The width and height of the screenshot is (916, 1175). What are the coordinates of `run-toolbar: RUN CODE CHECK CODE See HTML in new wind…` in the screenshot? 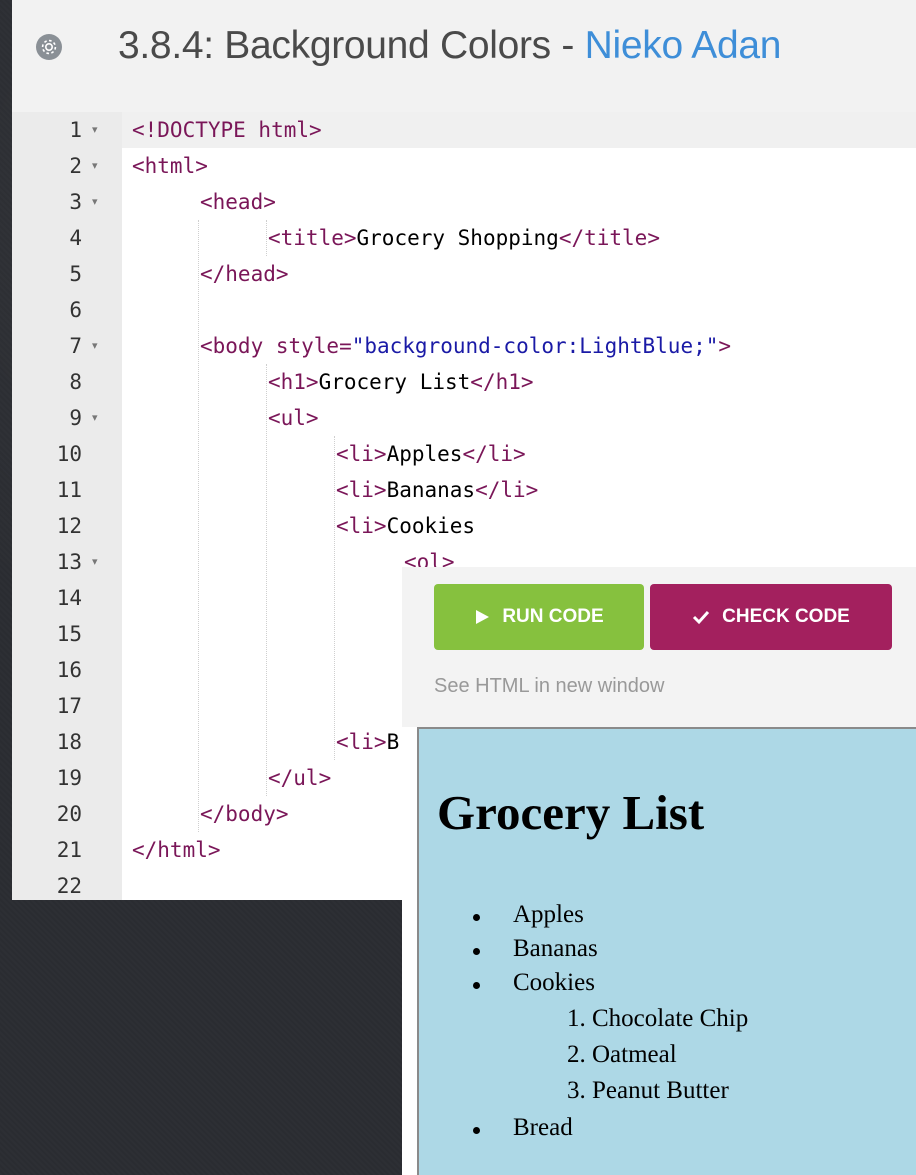 It's located at (659, 647).